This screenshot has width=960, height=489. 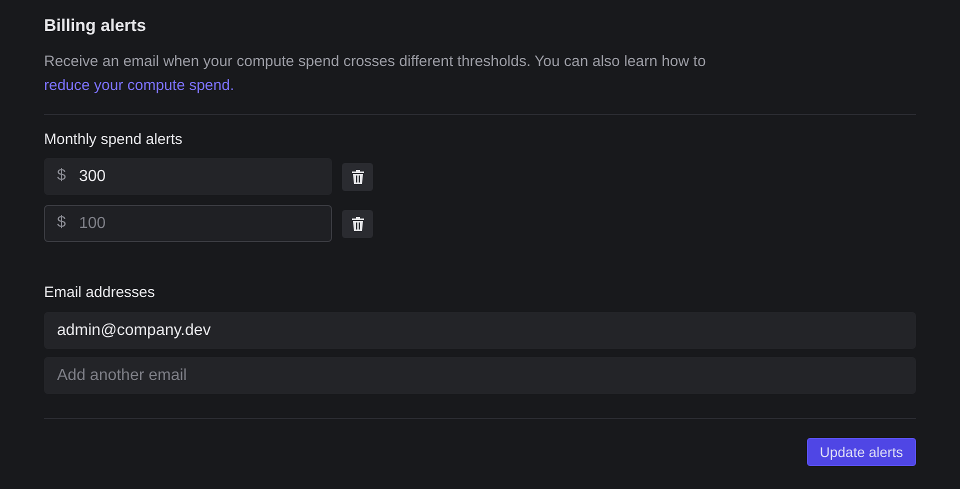 I want to click on description: Receive an email when your compute spend crosses different thresholds. You can also learn how to reduce your compute spend., so click(x=375, y=74).